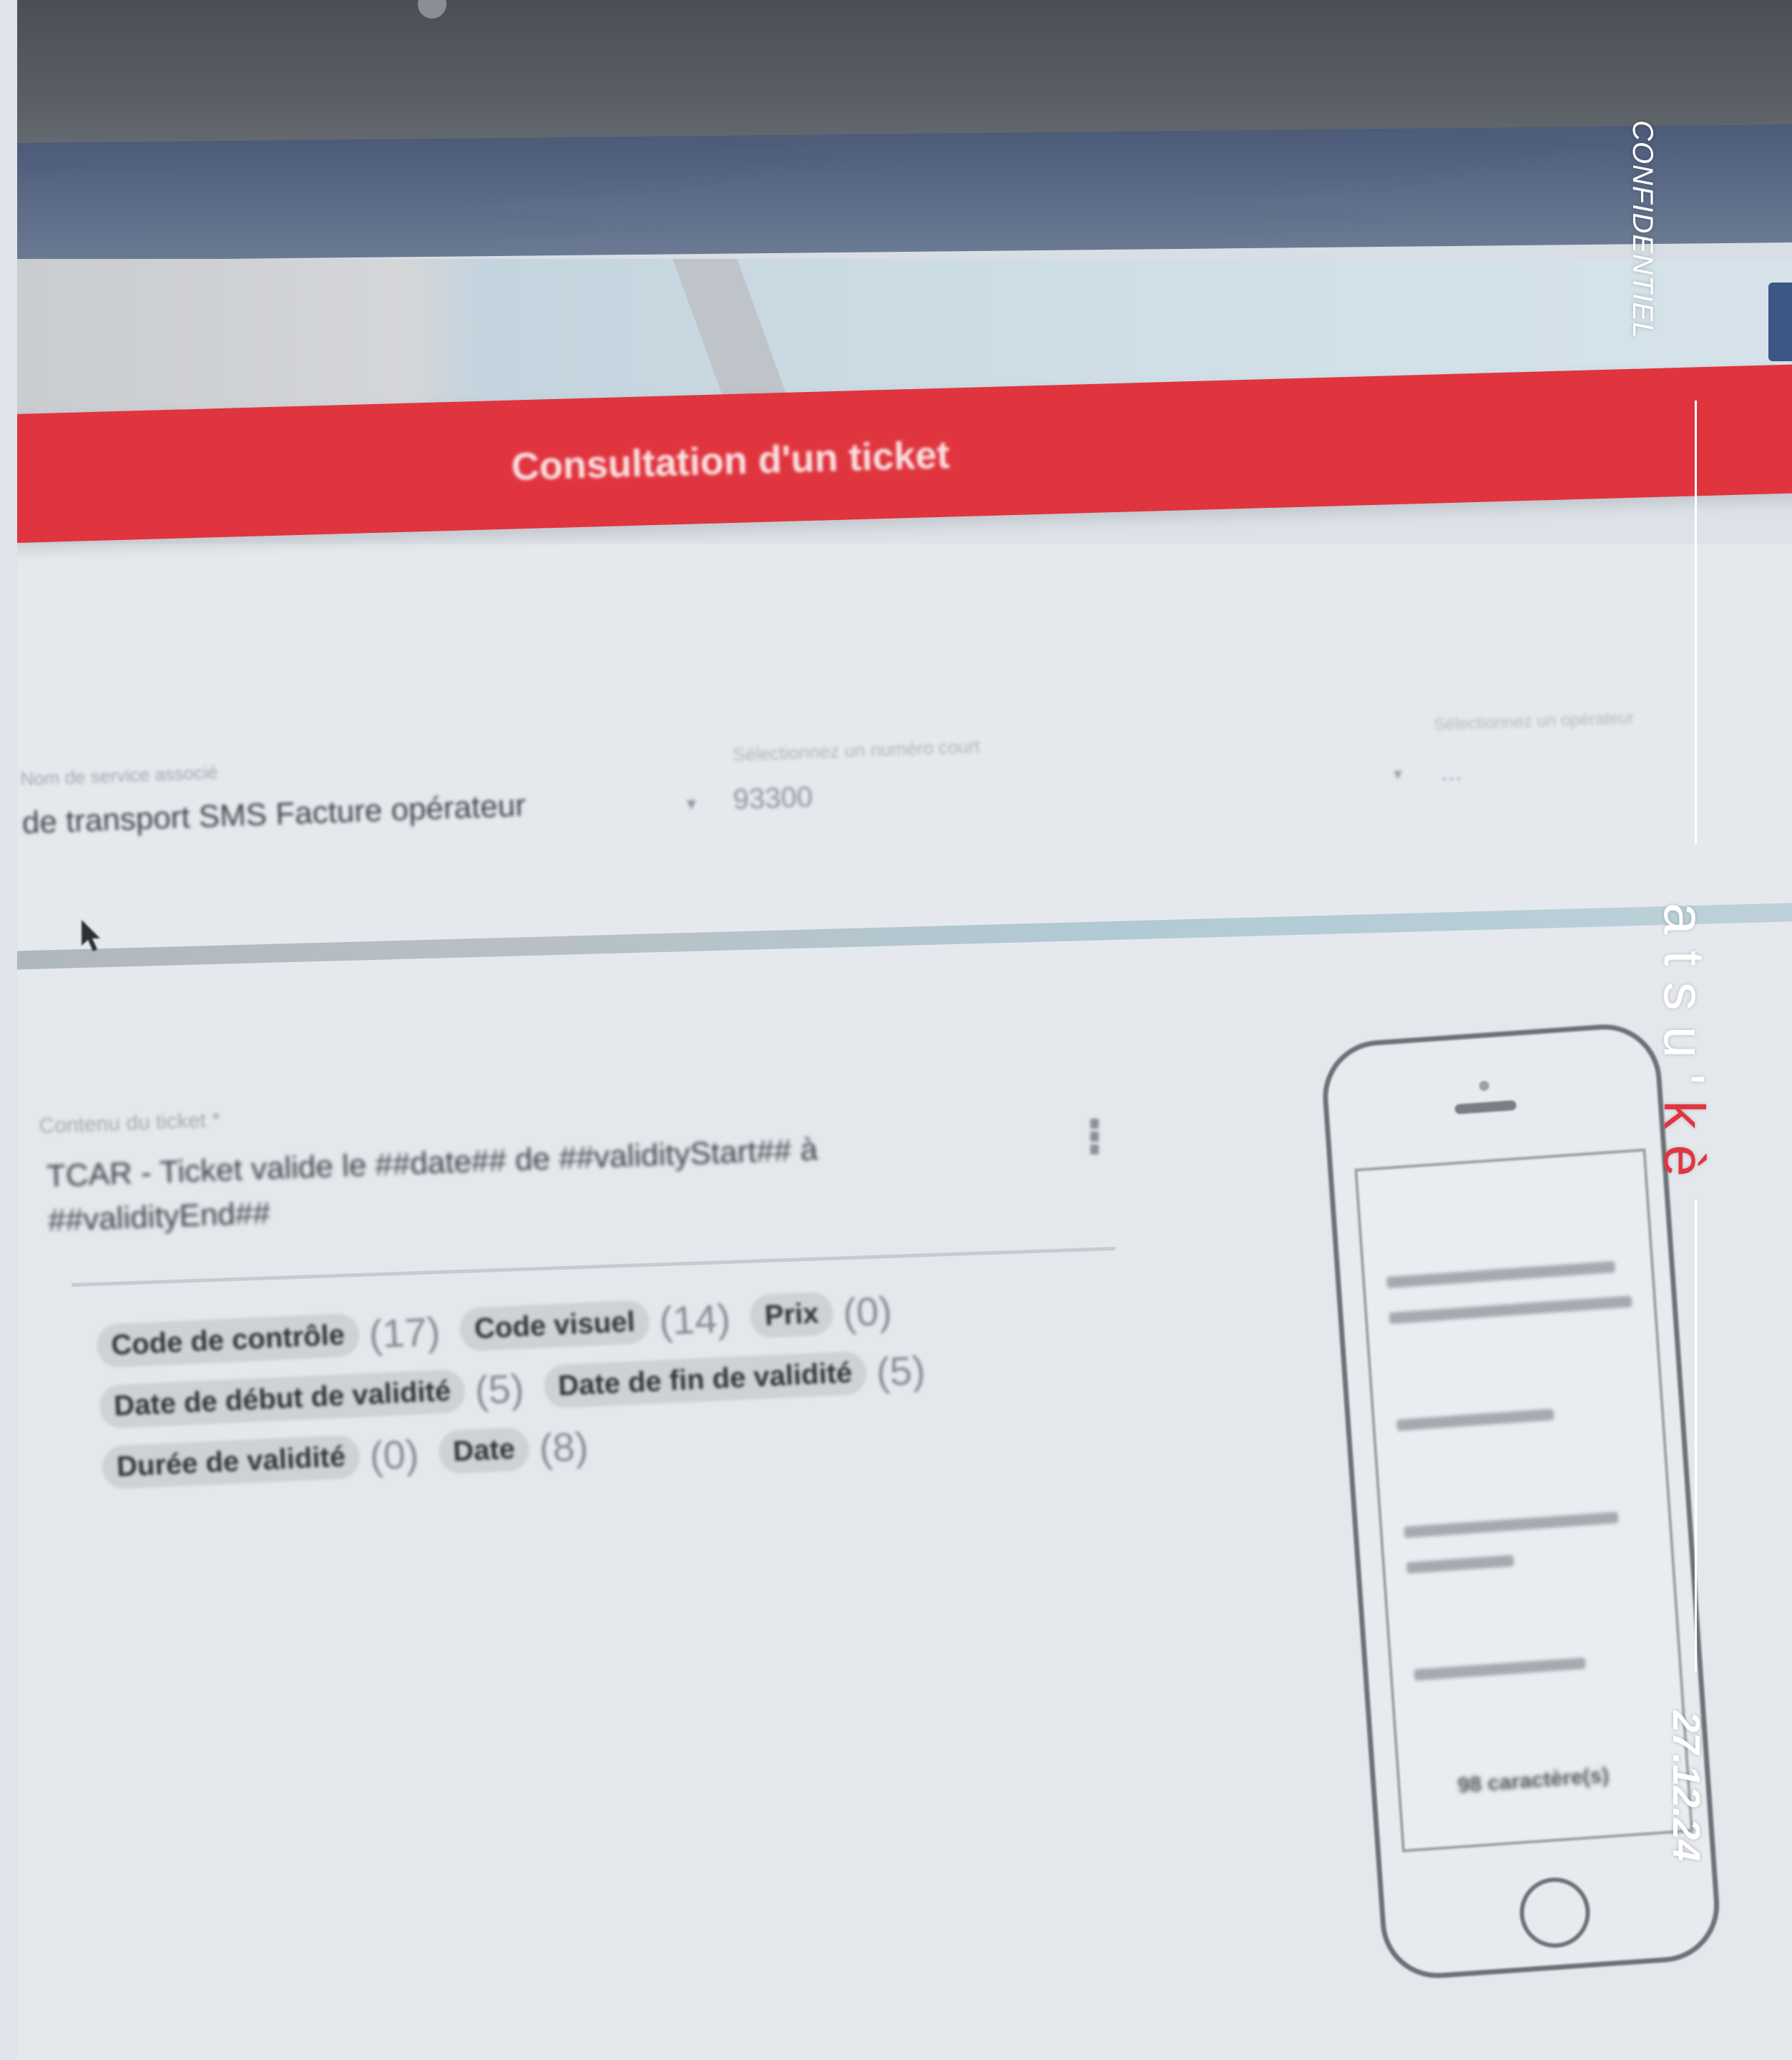 The width and height of the screenshot is (1792, 2060). What do you see at coordinates (691, 804) in the screenshot?
I see `service-chevron-down-icon: ▾` at bounding box center [691, 804].